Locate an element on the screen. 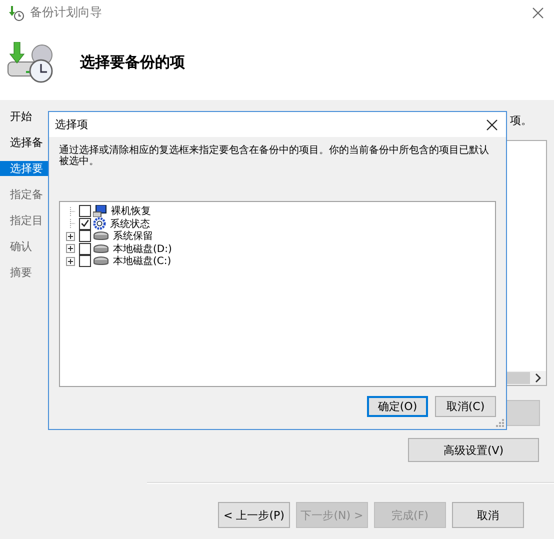  page-heading: 选择要备份的项 is located at coordinates (132, 62).